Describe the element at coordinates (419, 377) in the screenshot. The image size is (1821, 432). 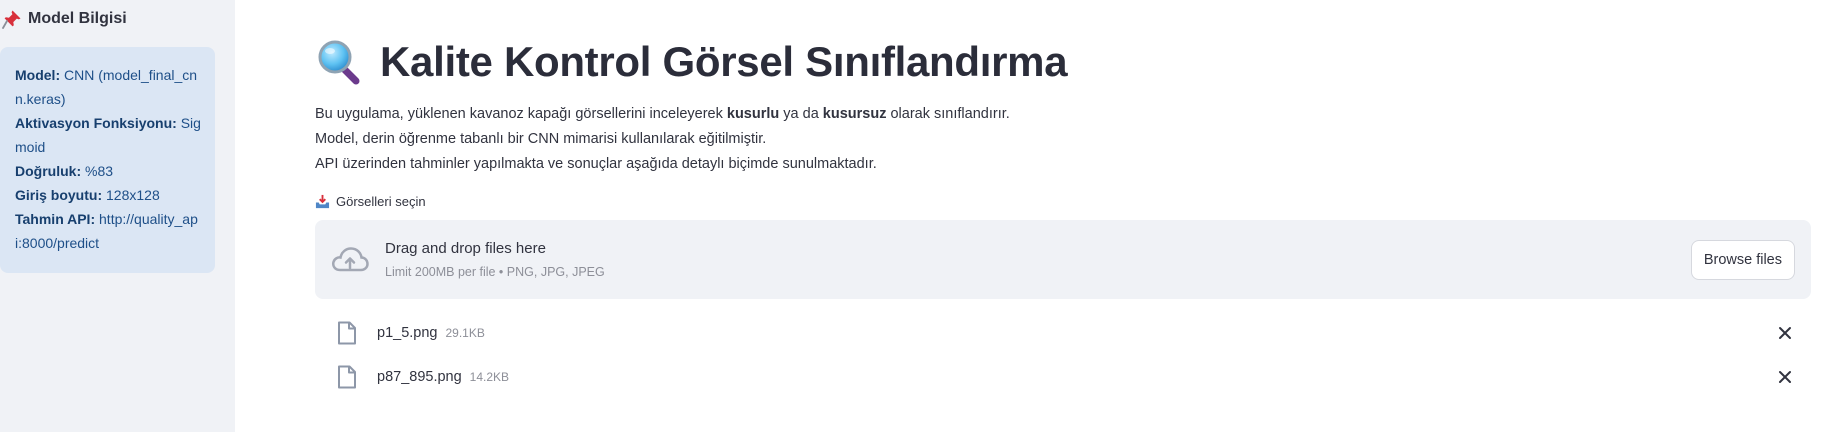
I see `file-name: p87_895.png` at that location.